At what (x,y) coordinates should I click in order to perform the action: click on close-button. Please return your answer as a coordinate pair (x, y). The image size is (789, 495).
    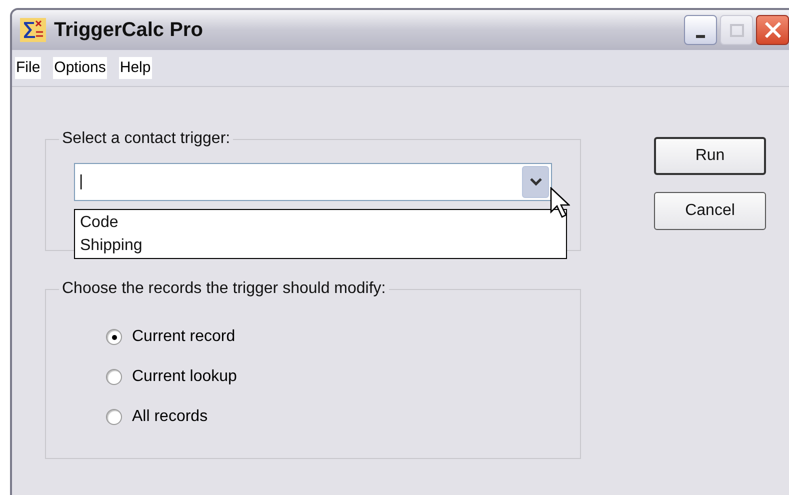
    Looking at the image, I should click on (772, 30).